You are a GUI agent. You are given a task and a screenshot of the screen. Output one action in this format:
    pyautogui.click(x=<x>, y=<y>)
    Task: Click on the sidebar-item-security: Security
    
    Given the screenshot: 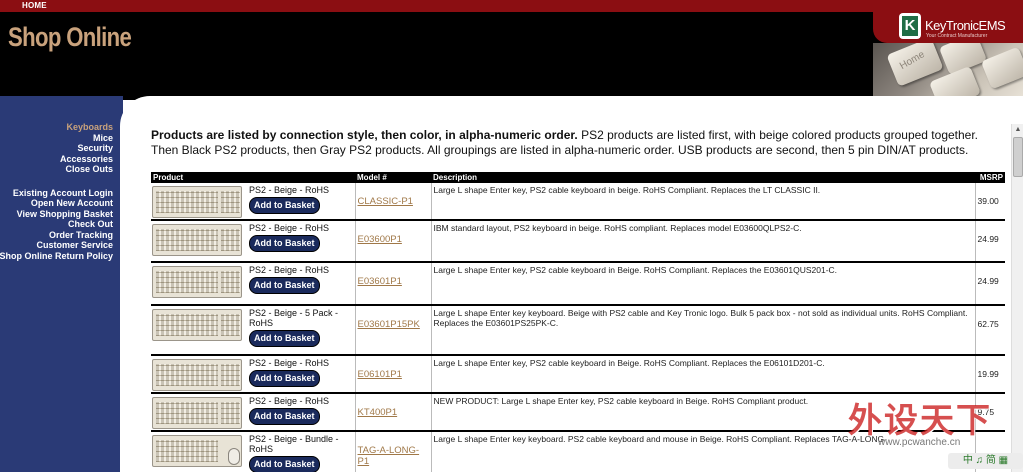 What is the action you would take?
    pyautogui.click(x=56, y=148)
    